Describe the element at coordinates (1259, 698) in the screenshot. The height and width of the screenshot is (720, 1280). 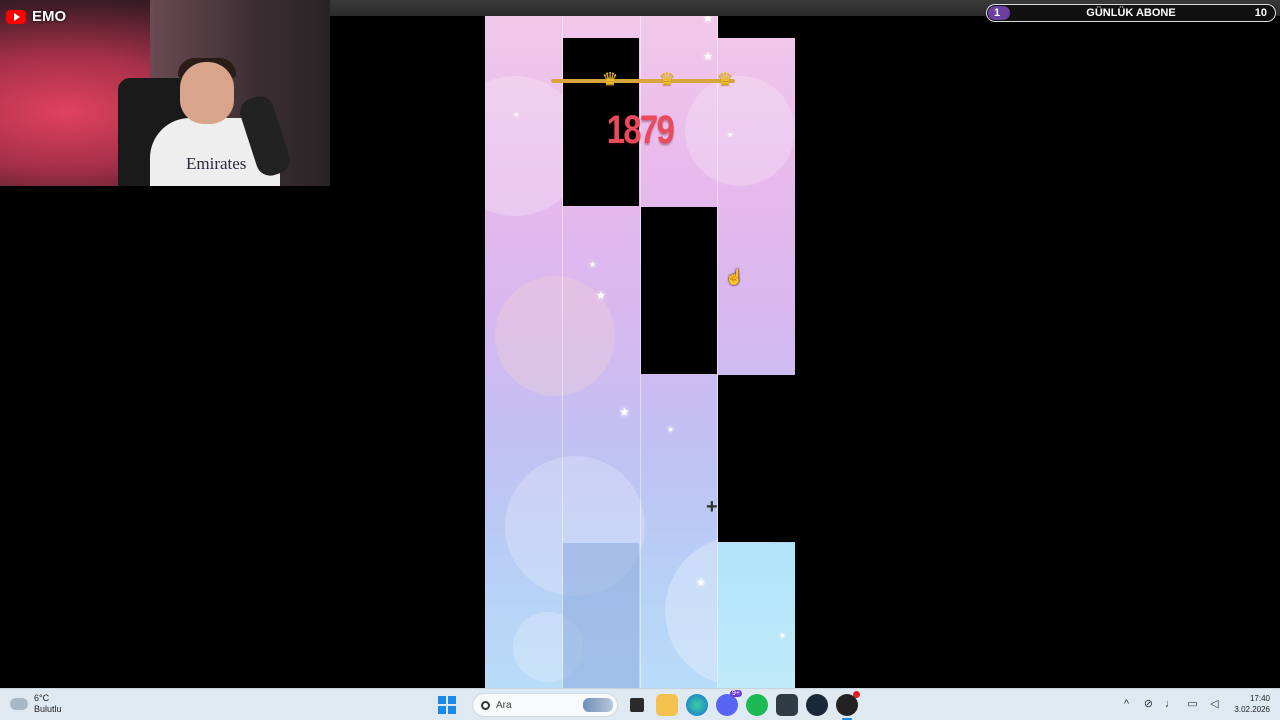
I see `clock-time: 17:40` at that location.